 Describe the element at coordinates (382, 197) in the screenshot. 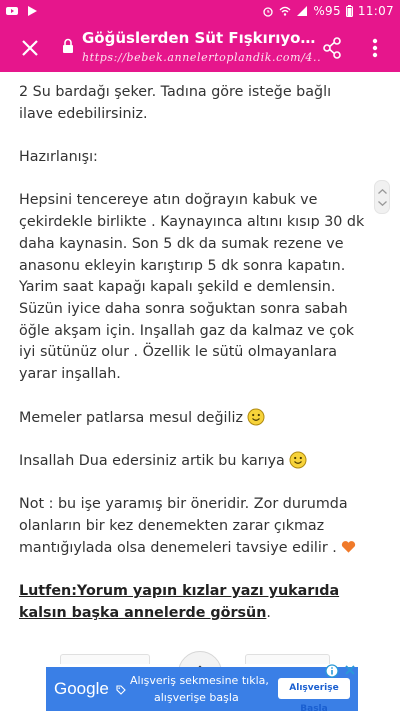

I see `fast-scroll-handle` at that location.